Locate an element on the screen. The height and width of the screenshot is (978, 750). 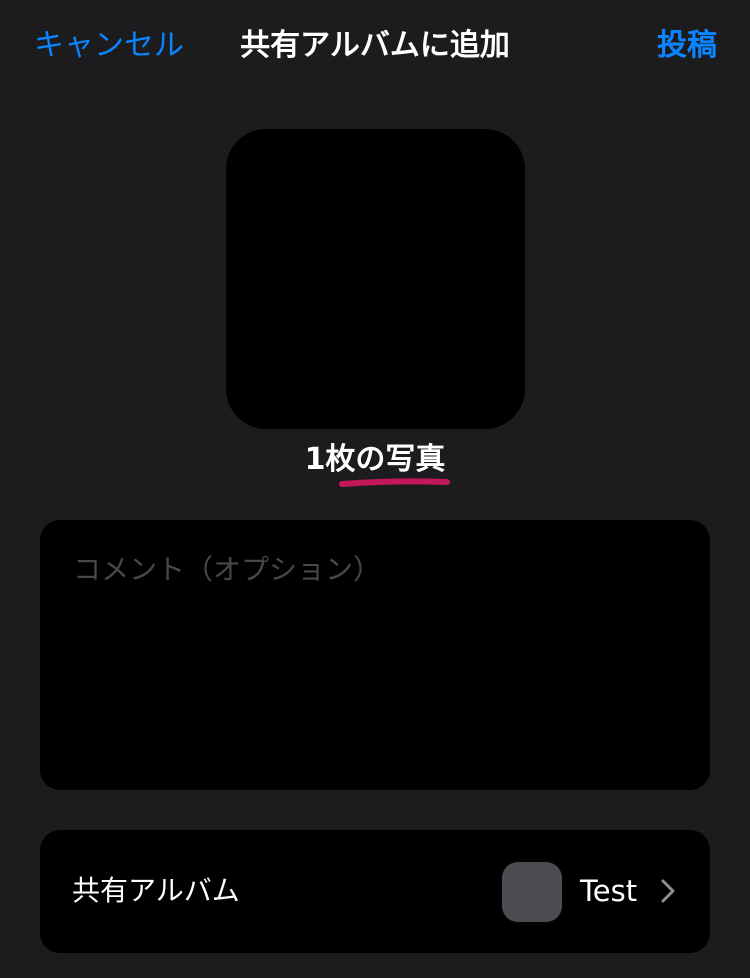
shared-album-row: 共有アルバム Test is located at coordinates (375, 891).